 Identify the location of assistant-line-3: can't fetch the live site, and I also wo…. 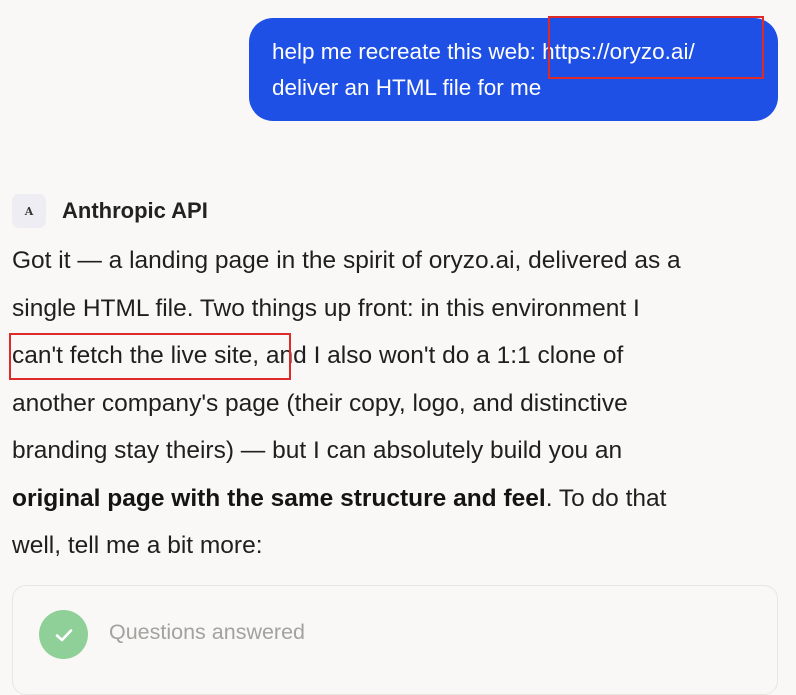
(318, 355).